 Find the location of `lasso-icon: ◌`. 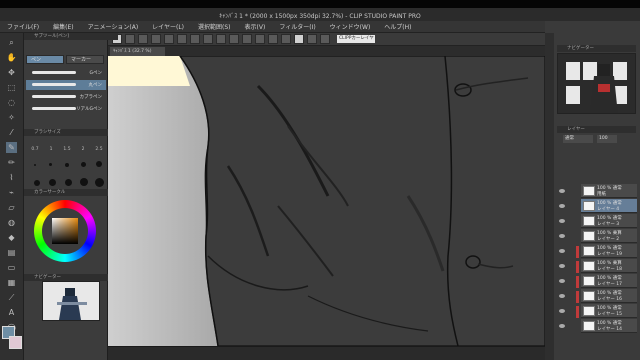

lasso-icon: ◌ is located at coordinates (11, 102).